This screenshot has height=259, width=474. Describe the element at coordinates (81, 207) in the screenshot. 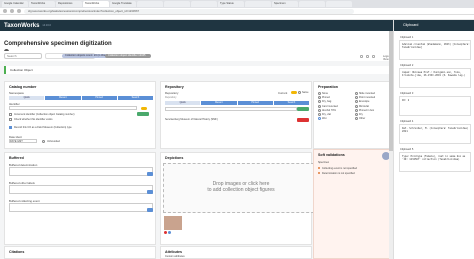

I see `buffered-collecting-event-input` at that location.